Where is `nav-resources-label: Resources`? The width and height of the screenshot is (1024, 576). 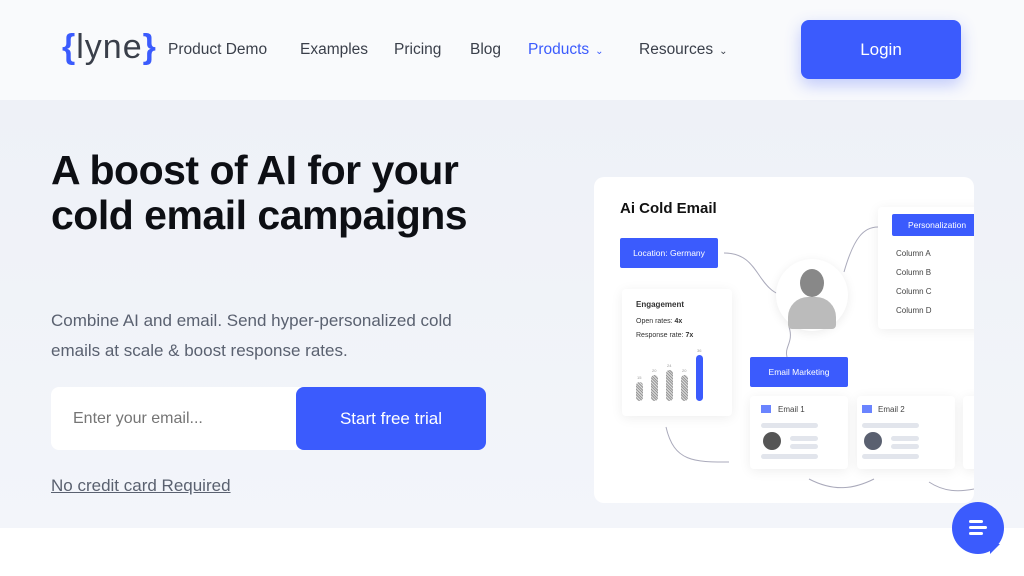 nav-resources-label: Resources is located at coordinates (676, 49).